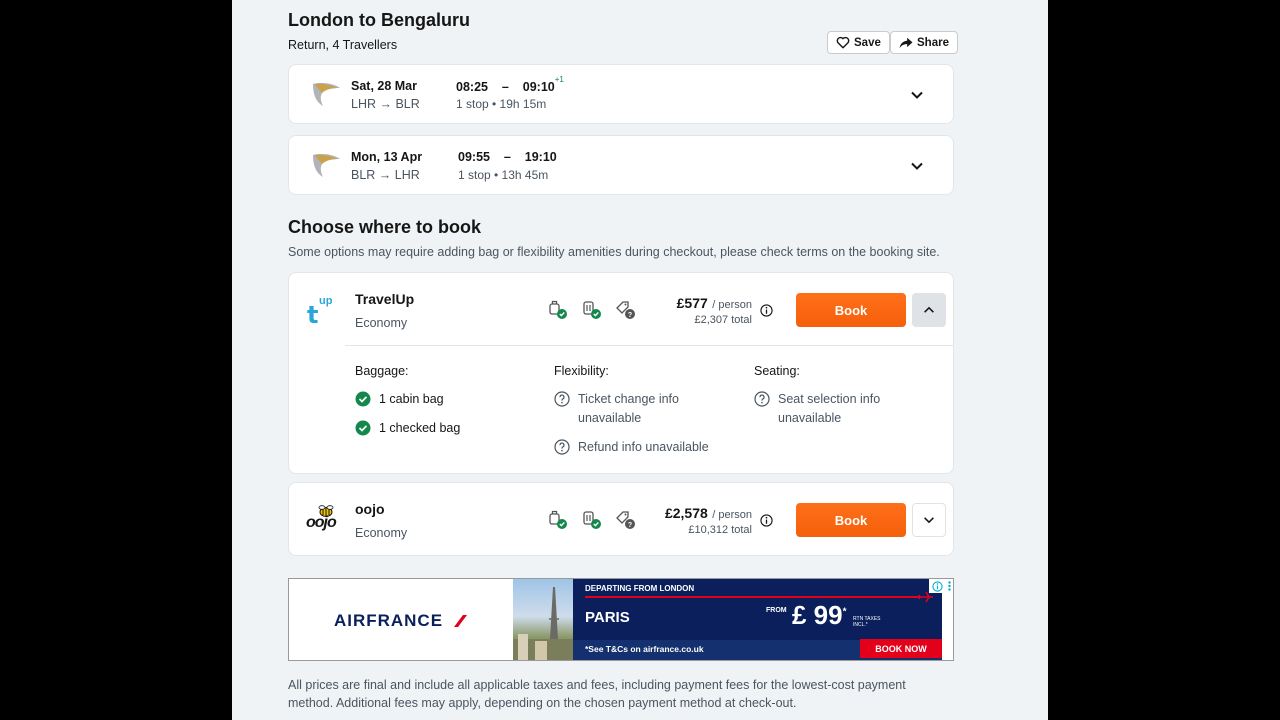 This screenshot has height=720, width=1280. What do you see at coordinates (581, 371) in the screenshot?
I see `flexibility-heading: Flexibility:` at bounding box center [581, 371].